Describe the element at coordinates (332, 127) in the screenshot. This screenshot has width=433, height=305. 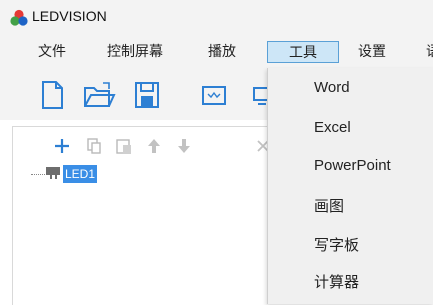
I see `menu-item-excel: Excel` at that location.